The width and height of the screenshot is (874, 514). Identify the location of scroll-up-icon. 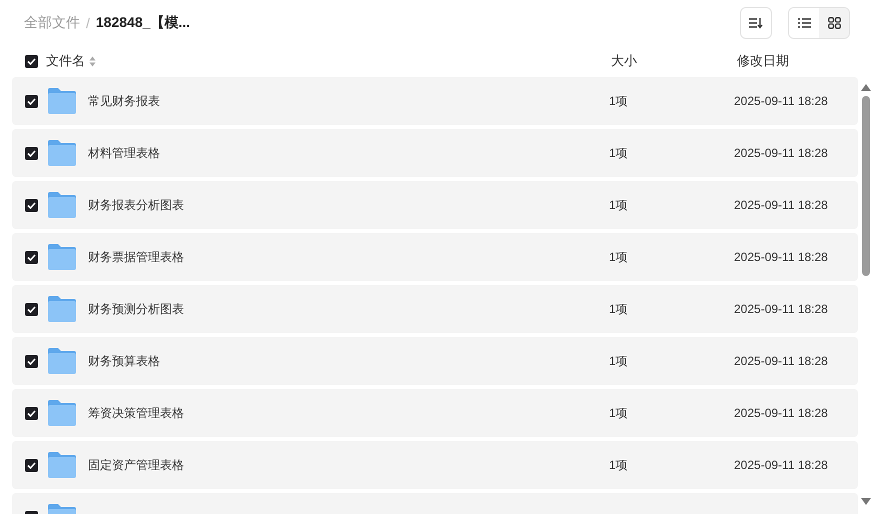
(866, 87).